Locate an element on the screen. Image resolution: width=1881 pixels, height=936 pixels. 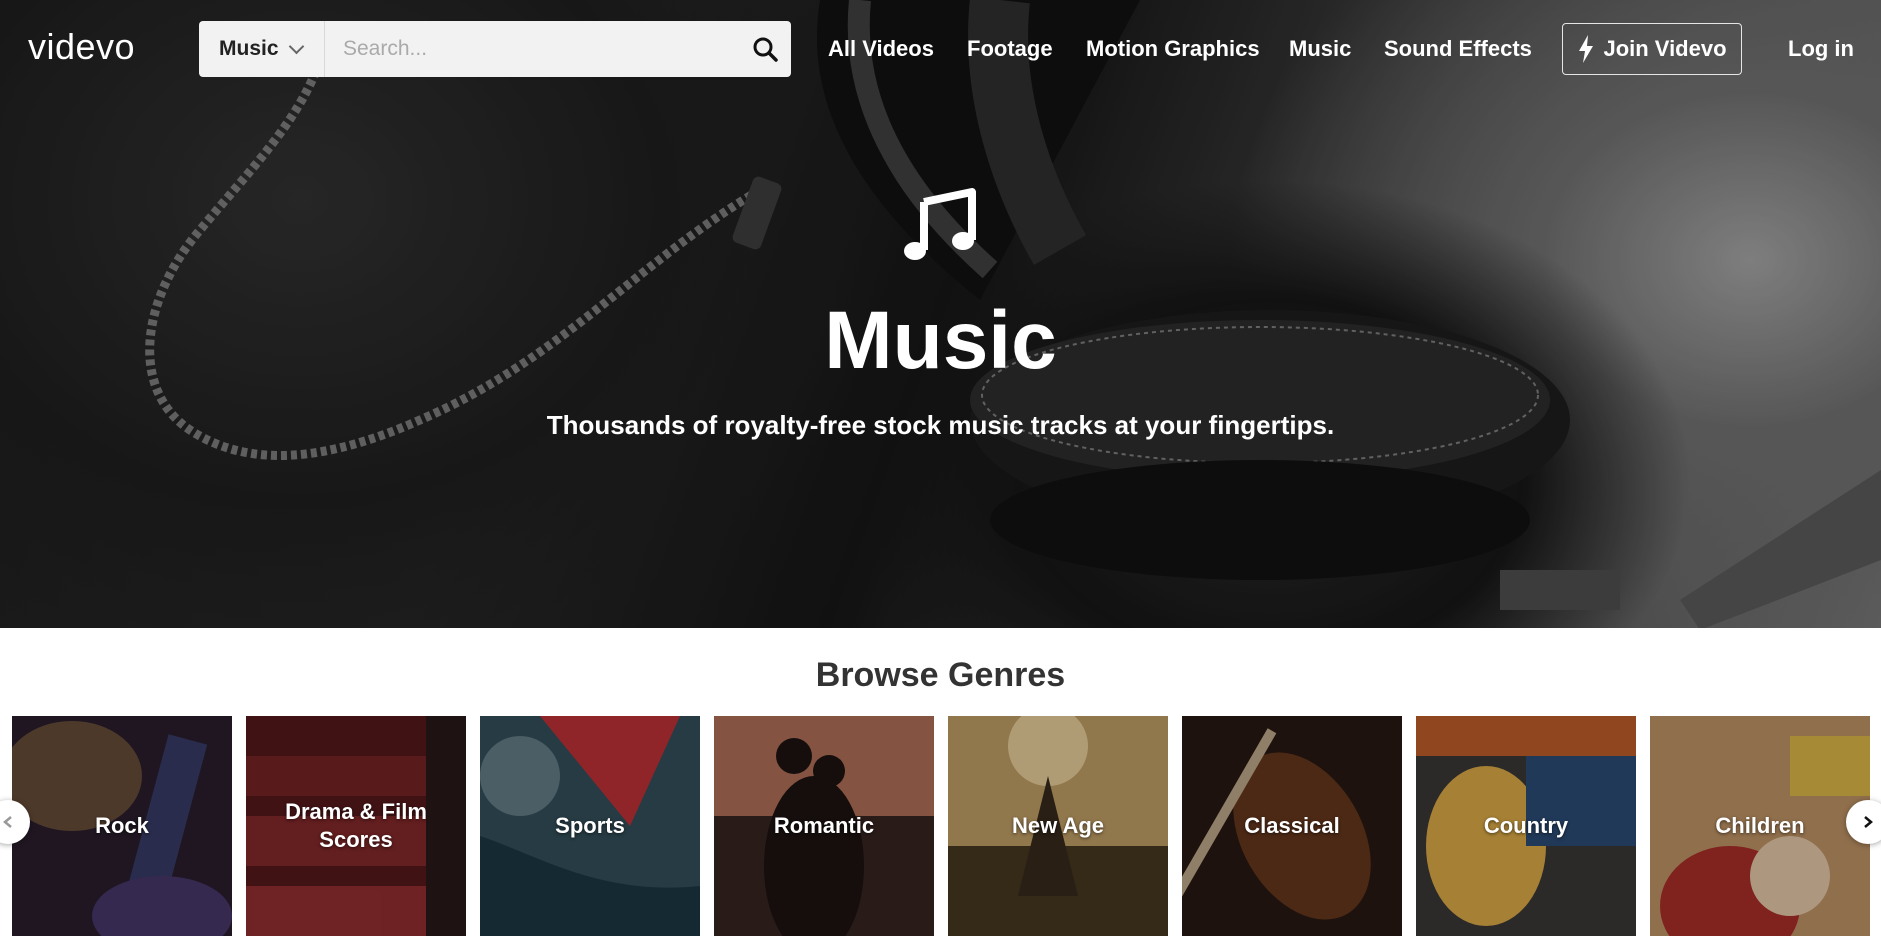
genre-tile-classical: Classical is located at coordinates (1292, 826).